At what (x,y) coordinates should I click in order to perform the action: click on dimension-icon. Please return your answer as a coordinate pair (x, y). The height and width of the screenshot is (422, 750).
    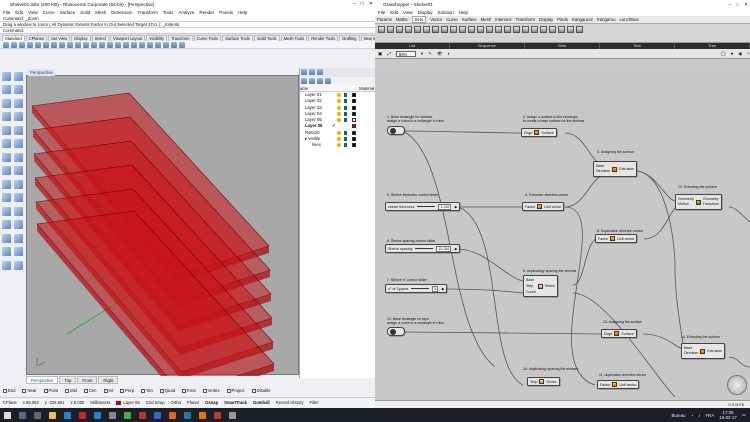
    Looking at the image, I should click on (6, 252).